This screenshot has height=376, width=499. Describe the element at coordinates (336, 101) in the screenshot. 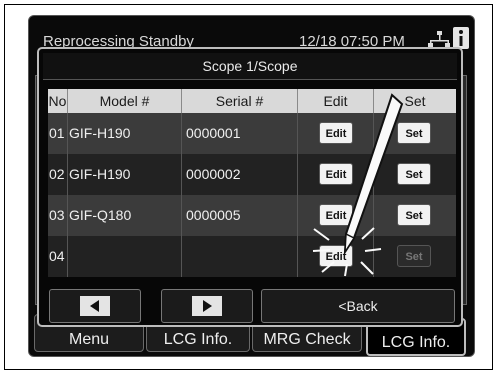

I see `col-header-edit: Edit` at that location.